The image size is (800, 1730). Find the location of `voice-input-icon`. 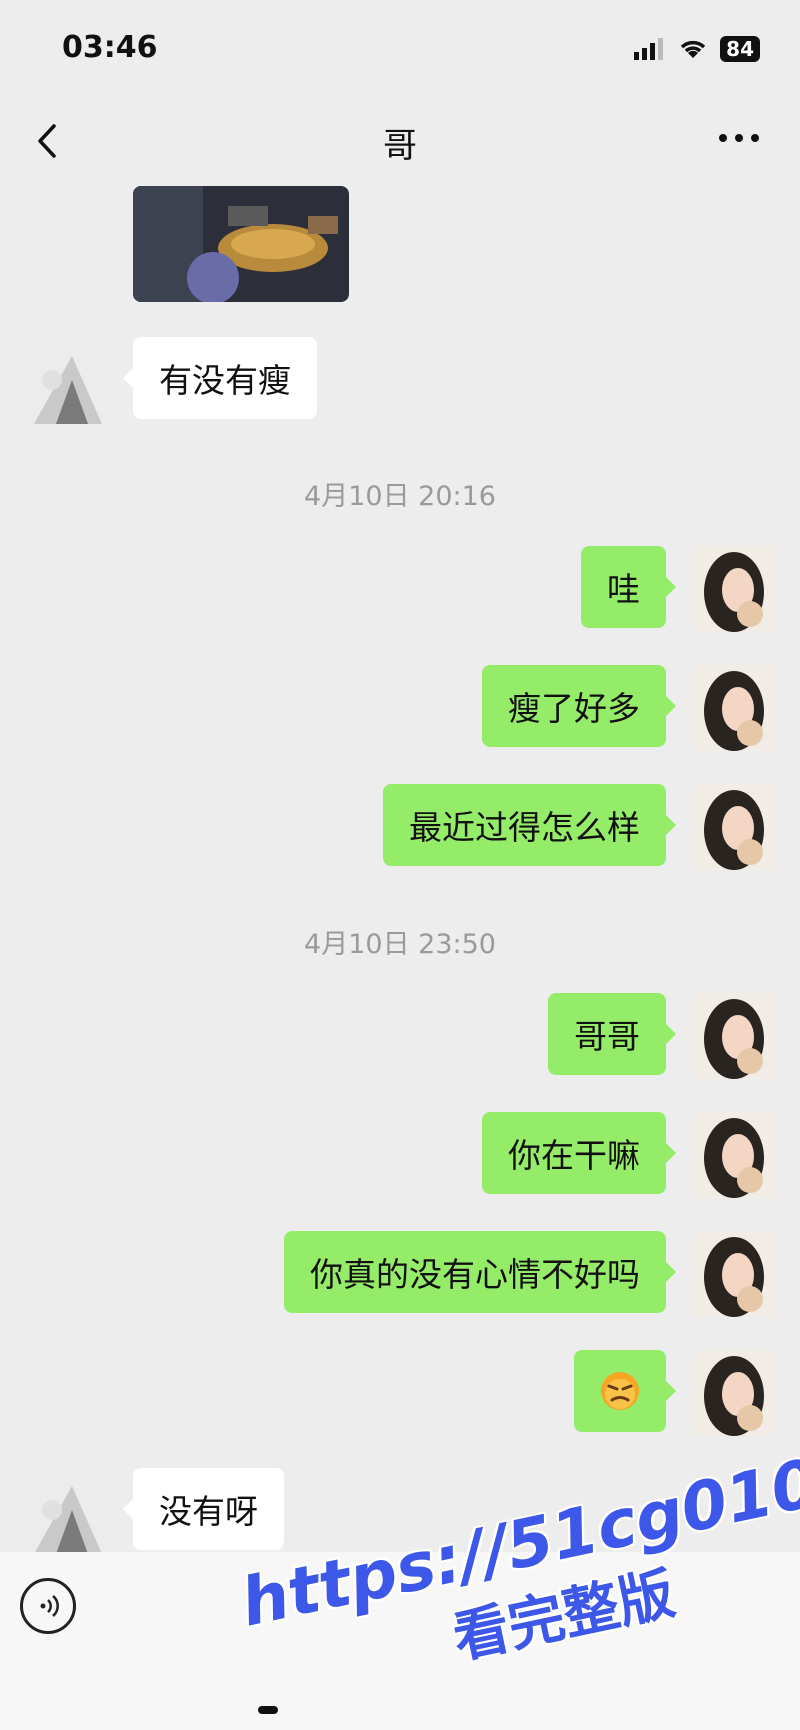

voice-input-icon is located at coordinates (49, 1606).